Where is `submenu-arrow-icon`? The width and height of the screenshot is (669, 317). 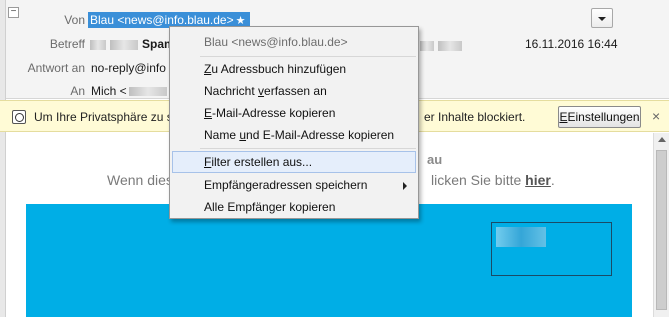
submenu-arrow-icon is located at coordinates (405, 186).